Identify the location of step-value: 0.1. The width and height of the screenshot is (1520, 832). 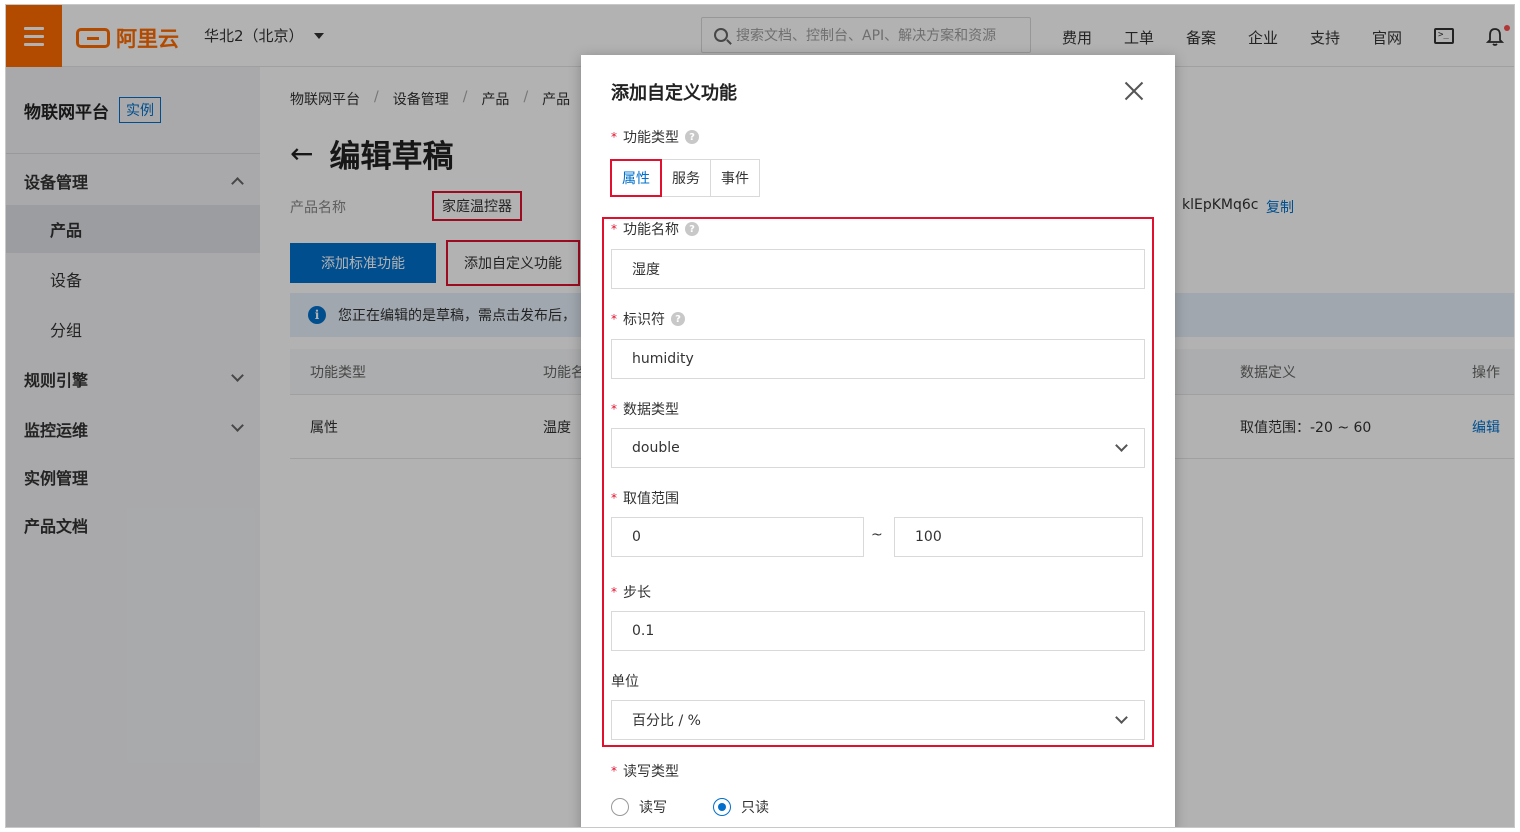
(643, 631).